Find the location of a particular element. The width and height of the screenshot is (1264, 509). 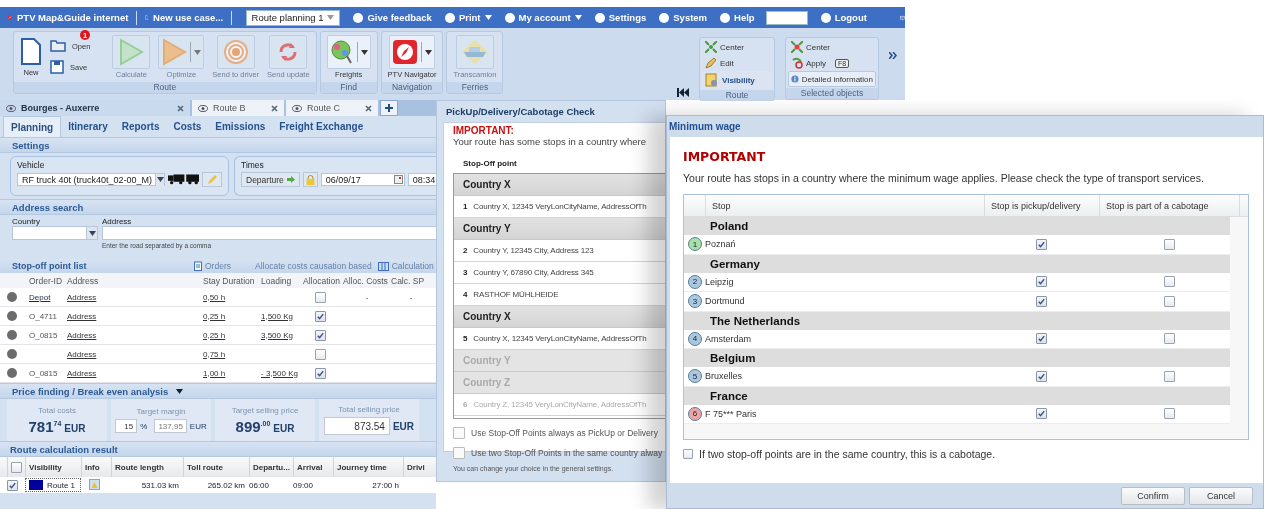

card-label: Total selling price is located at coordinates (369, 409).